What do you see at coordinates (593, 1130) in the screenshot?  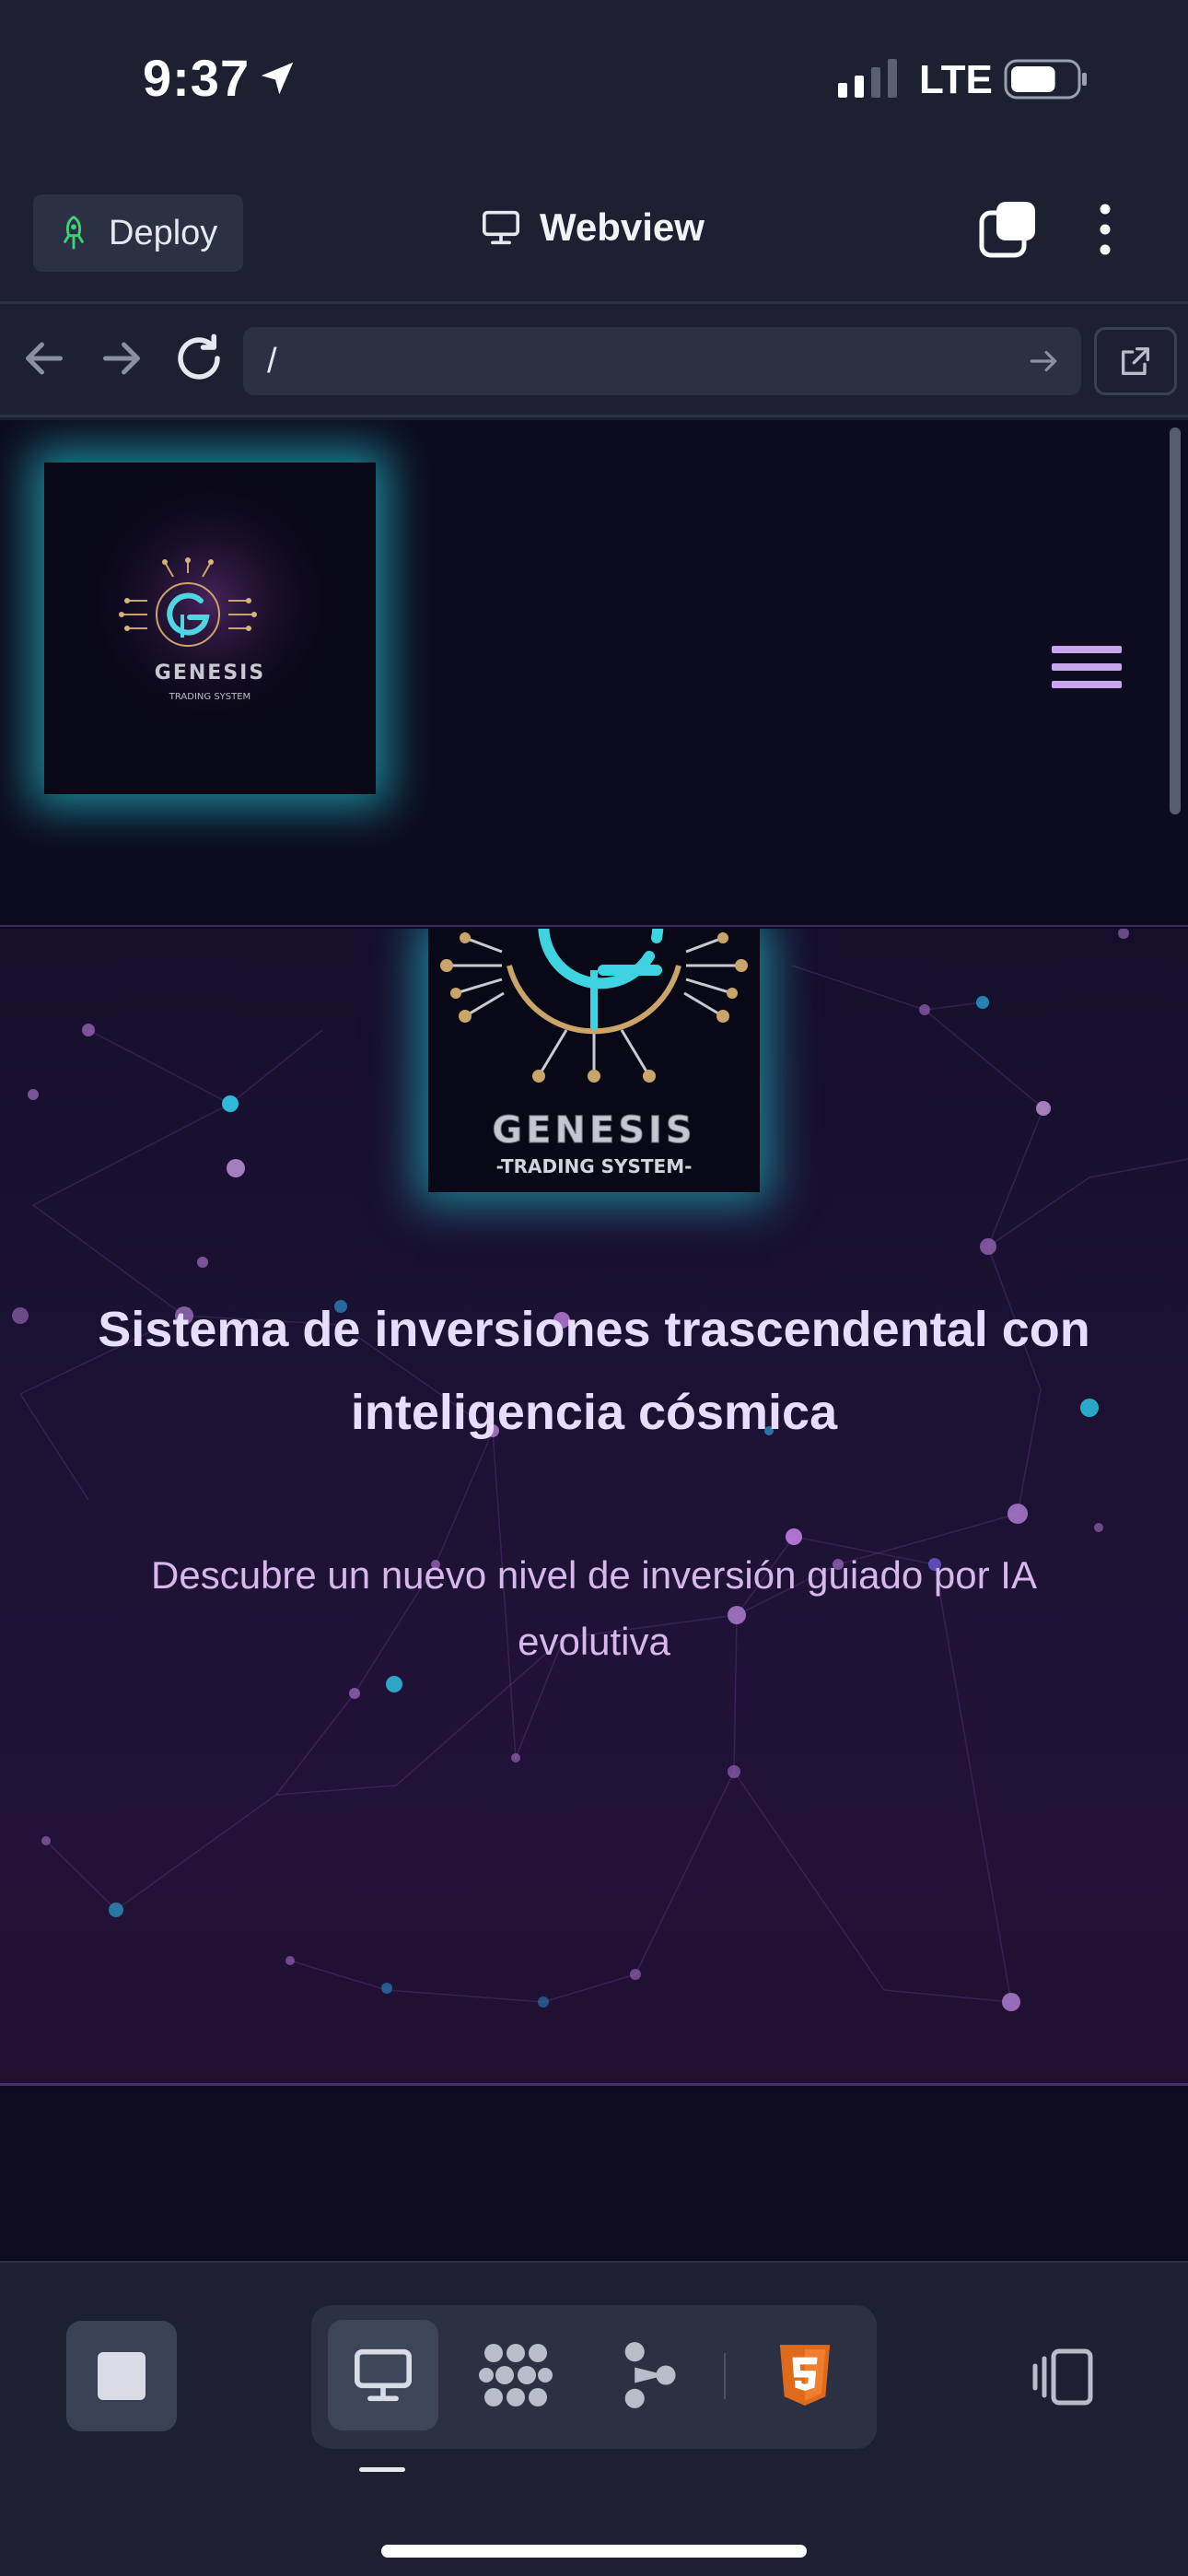 I see `hero-logo-brand: GENESIS` at bounding box center [593, 1130].